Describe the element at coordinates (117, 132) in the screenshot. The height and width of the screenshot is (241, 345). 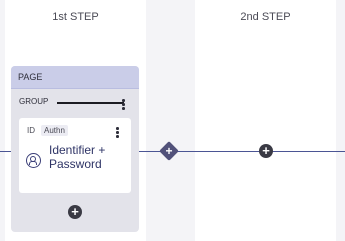
I see `authenticator-more-icon` at that location.